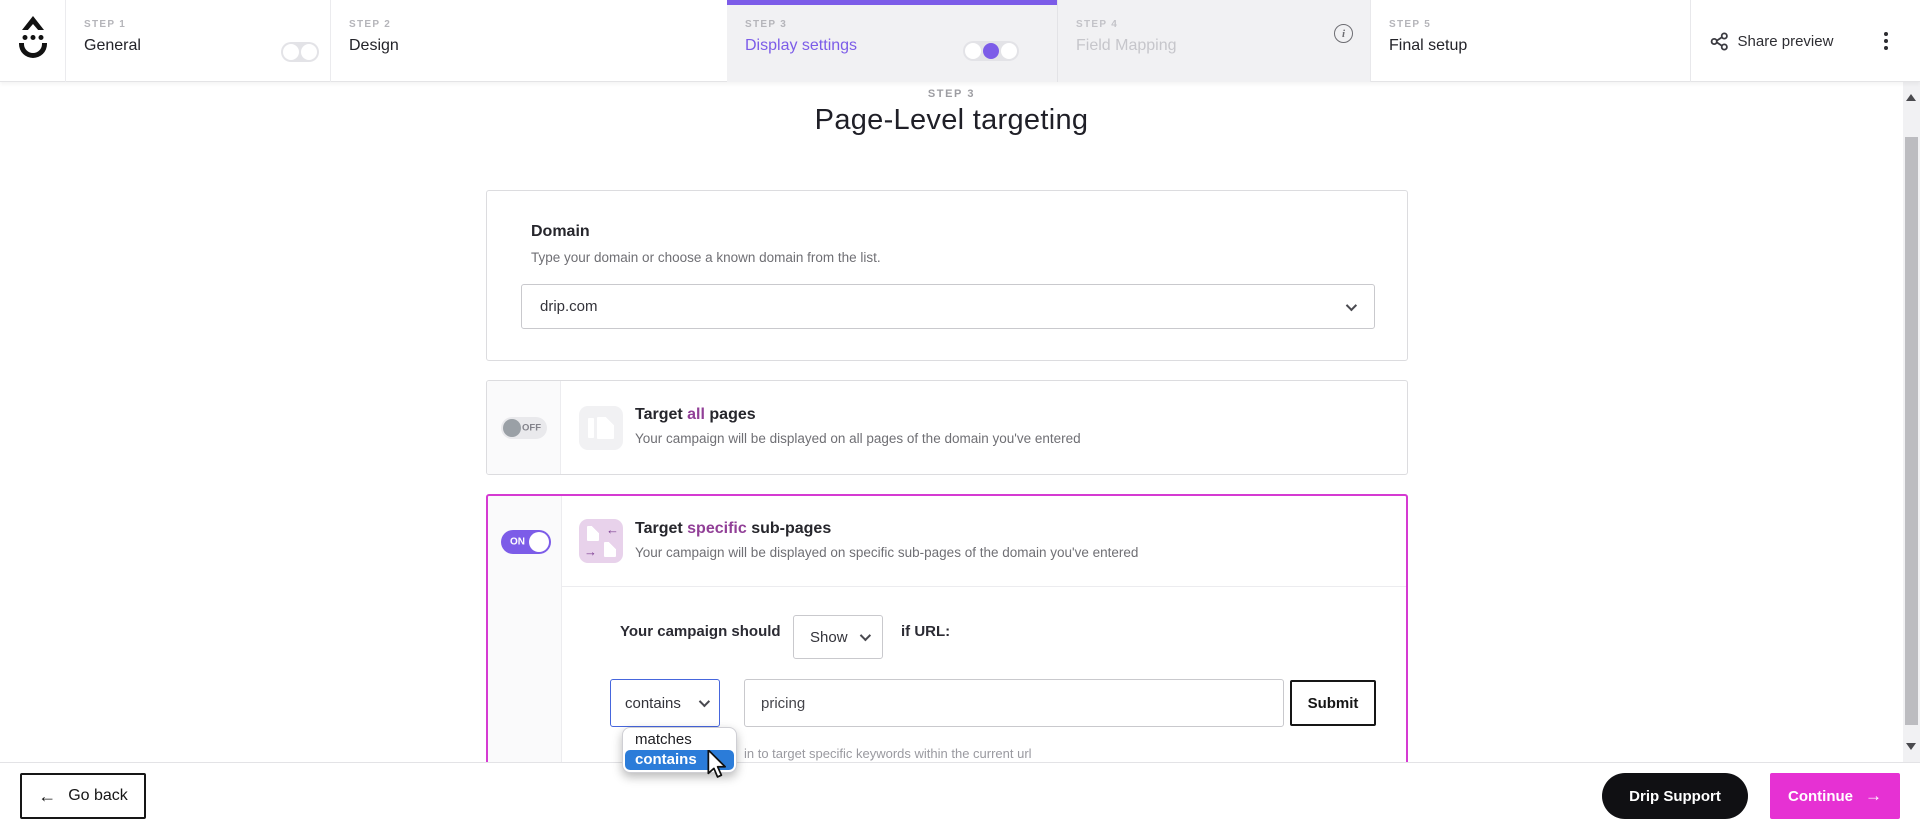 The height and width of the screenshot is (827, 1920). I want to click on step1-progress-dots, so click(300, 52).